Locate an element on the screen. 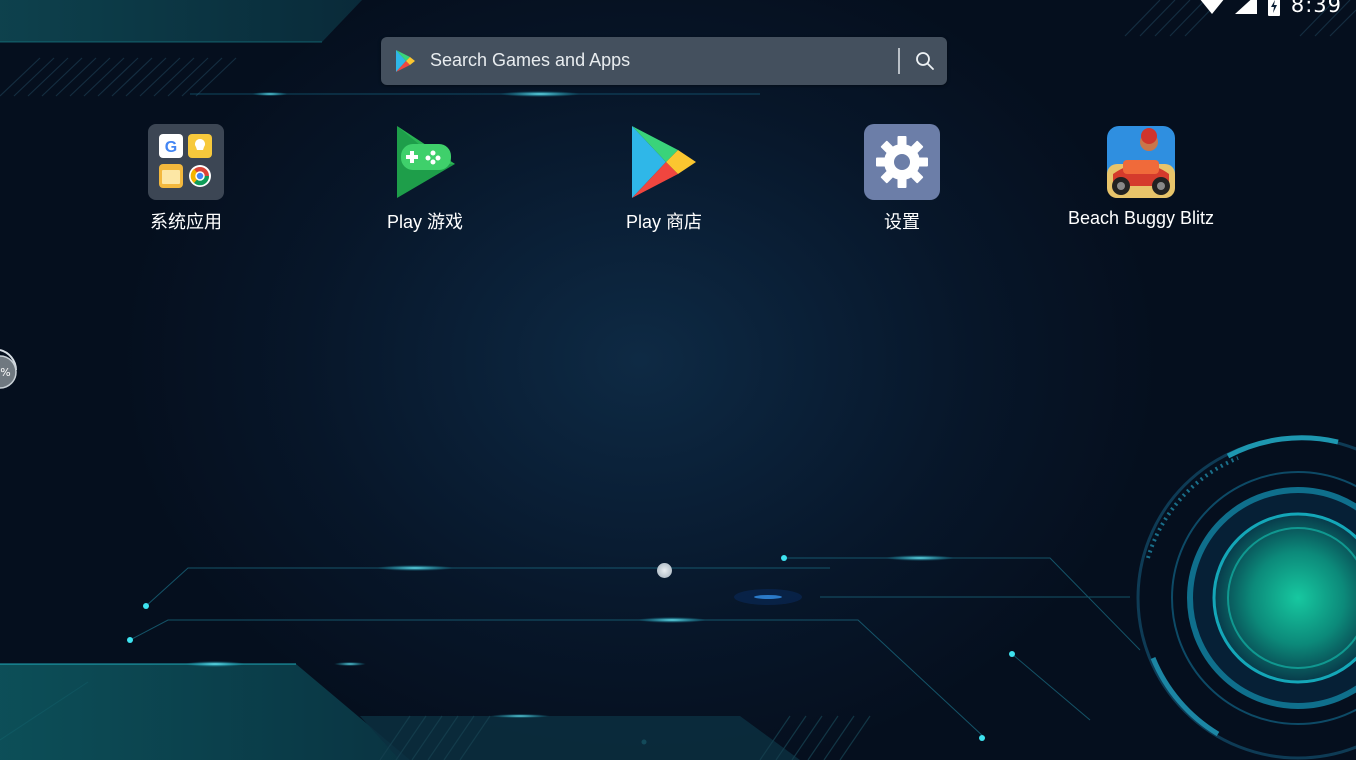 The height and width of the screenshot is (760, 1356). wifi-icon is located at coordinates (1212, 7).